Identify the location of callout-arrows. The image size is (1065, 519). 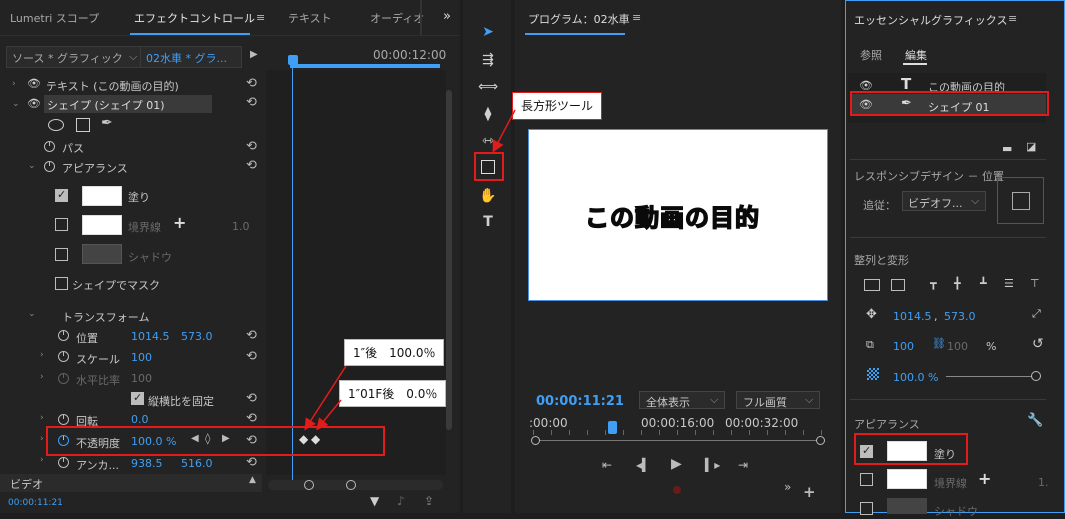
(410, 270).